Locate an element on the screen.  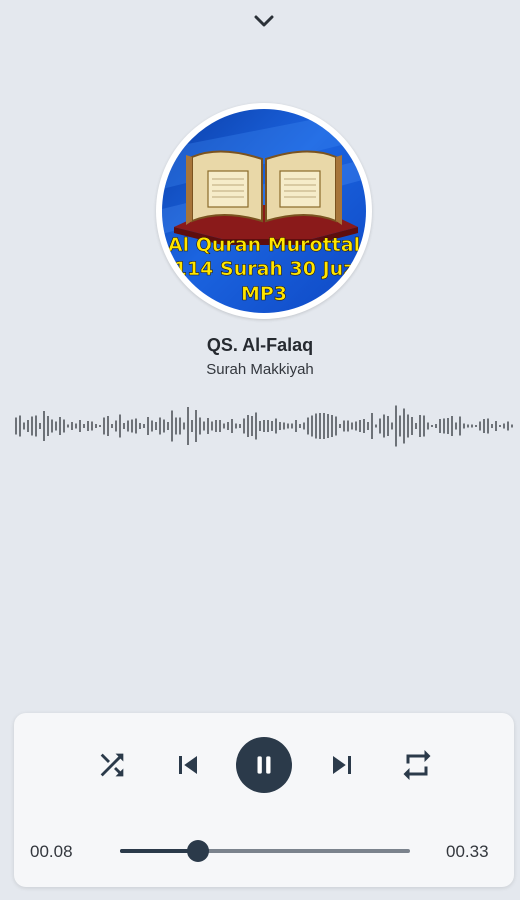
shuffle-button is located at coordinates (112, 765).